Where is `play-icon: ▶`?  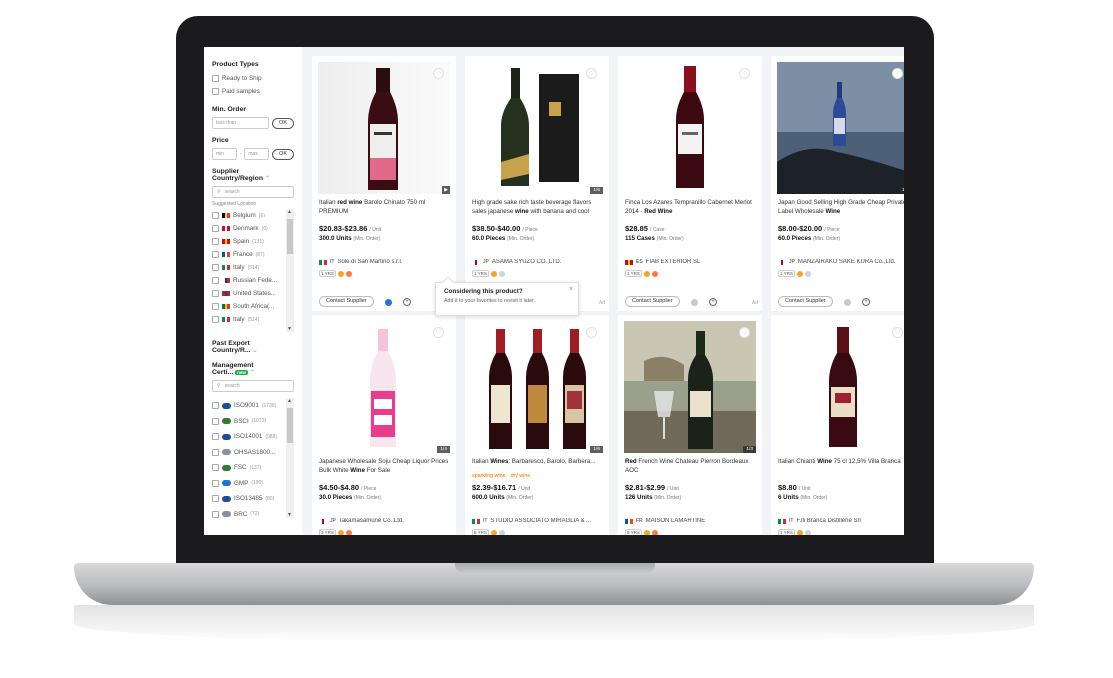 play-icon: ▶ is located at coordinates (446, 190).